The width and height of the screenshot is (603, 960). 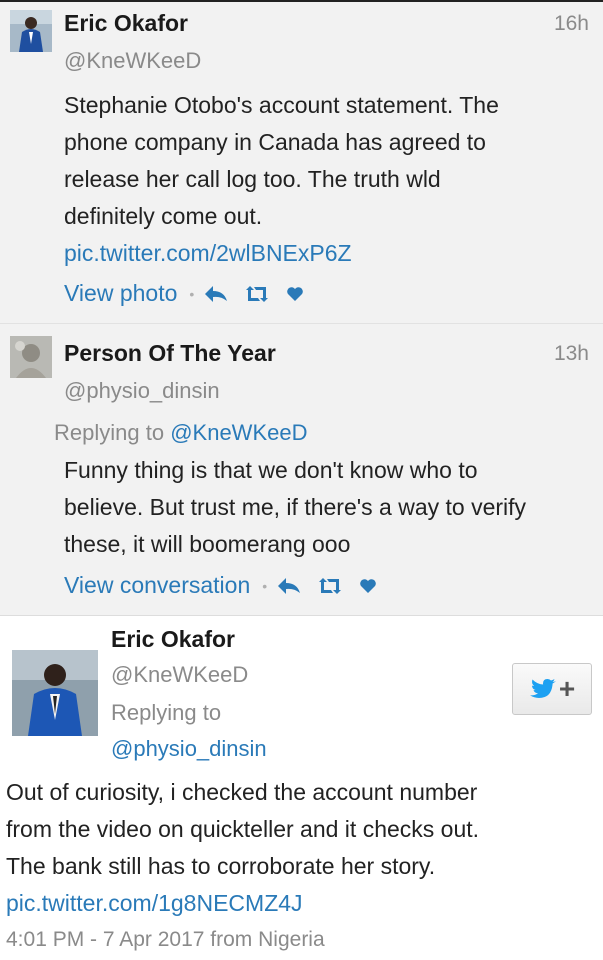 I want to click on tweet-actions: View conversation •, so click(x=228, y=585).